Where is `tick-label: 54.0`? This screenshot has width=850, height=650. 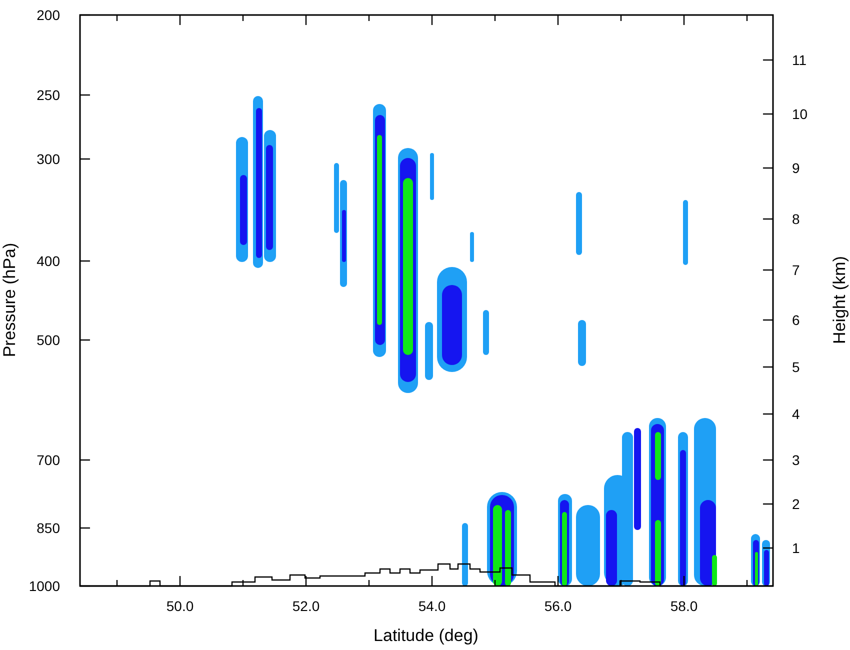
tick-label: 54.0 is located at coordinates (432, 606).